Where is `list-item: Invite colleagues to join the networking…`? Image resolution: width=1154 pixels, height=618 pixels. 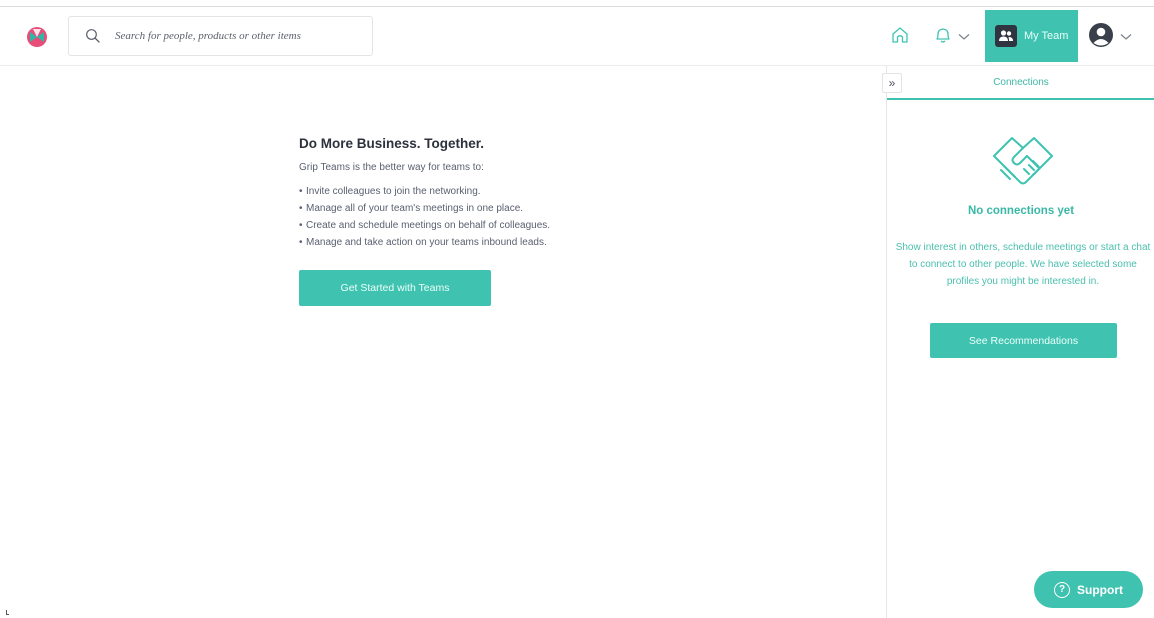 list-item: Invite colleagues to join the networking… is located at coordinates (459, 191).